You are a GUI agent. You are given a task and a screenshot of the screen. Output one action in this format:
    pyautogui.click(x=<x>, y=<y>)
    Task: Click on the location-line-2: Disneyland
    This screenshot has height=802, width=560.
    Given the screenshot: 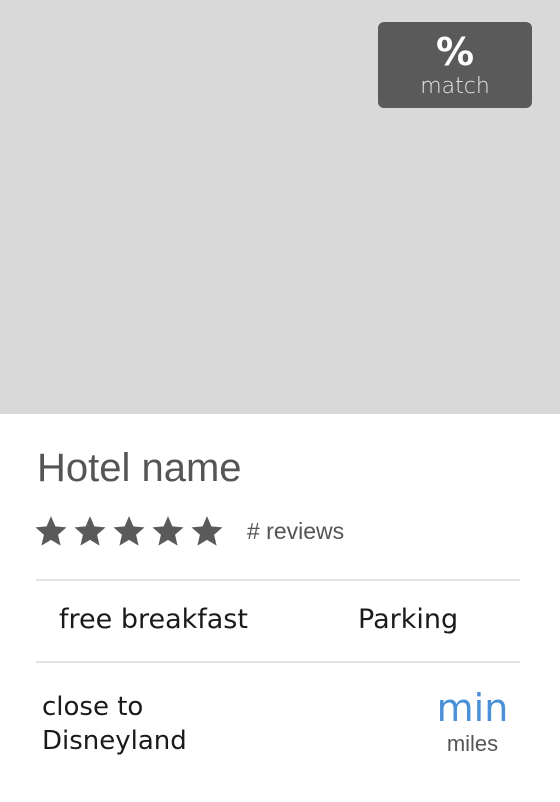 What is the action you would take?
    pyautogui.click(x=114, y=741)
    